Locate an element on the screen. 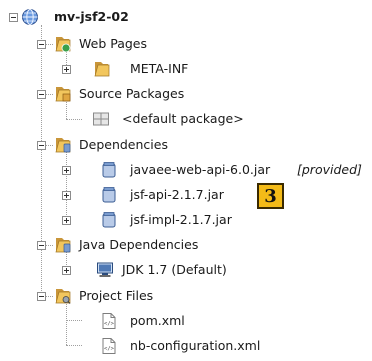 This screenshot has width=372, height=361. jar-label: jsf-api-2.1.7.jar is located at coordinates (177, 194).